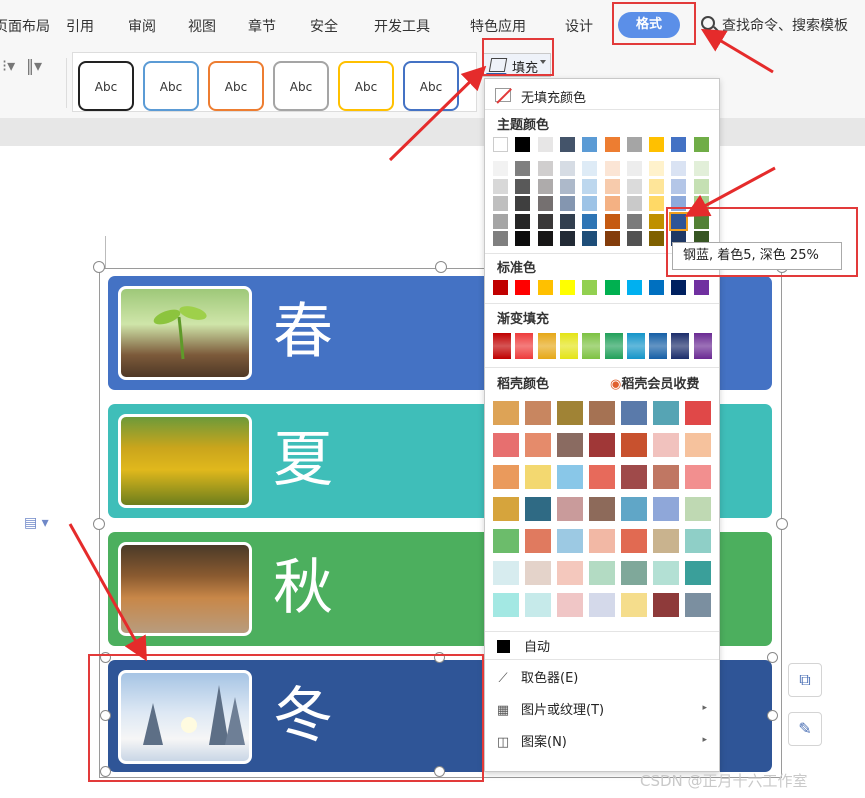 Image resolution: width=865 pixels, height=798 pixels. Describe the element at coordinates (262, 26) in the screenshot. I see `tab-sections: 章节` at that location.